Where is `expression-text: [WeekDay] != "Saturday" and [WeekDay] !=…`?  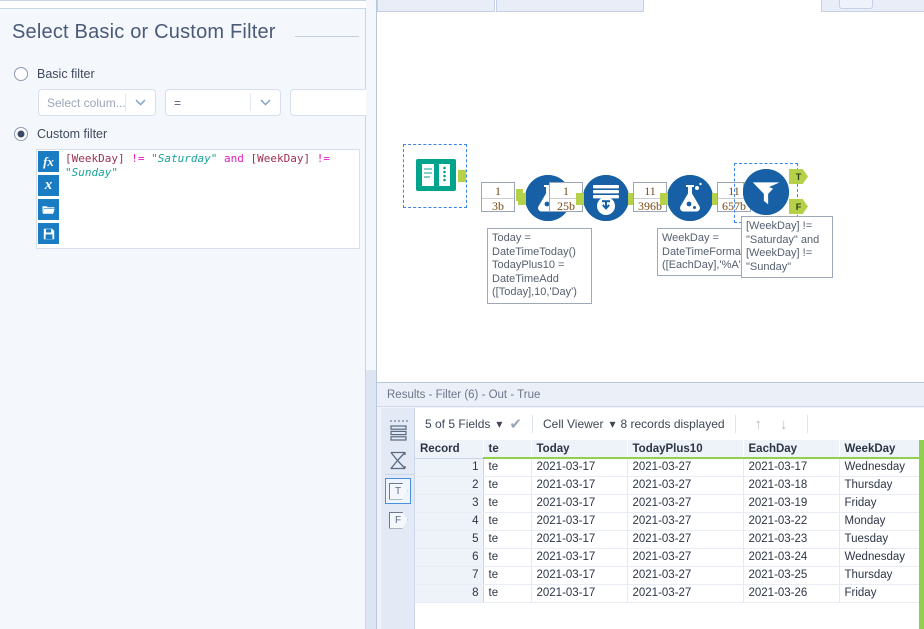 expression-text: [WeekDay] != "Saturday" and [WeekDay] !=… is located at coordinates (209, 199).